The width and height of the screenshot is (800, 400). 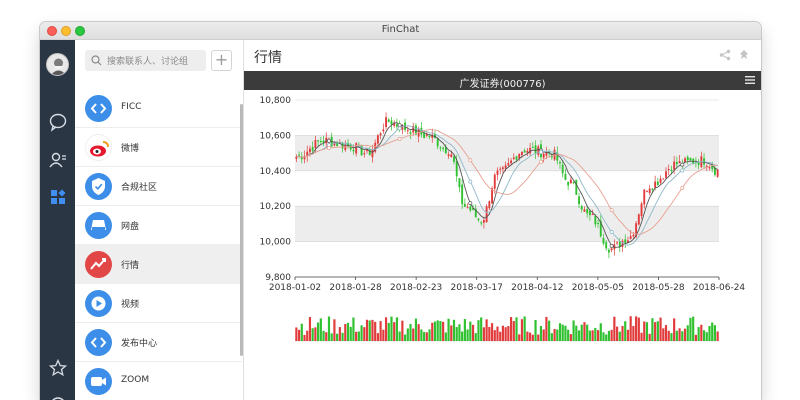 What do you see at coordinates (241, 230) in the screenshot?
I see `list-scrollbar` at bounding box center [241, 230].